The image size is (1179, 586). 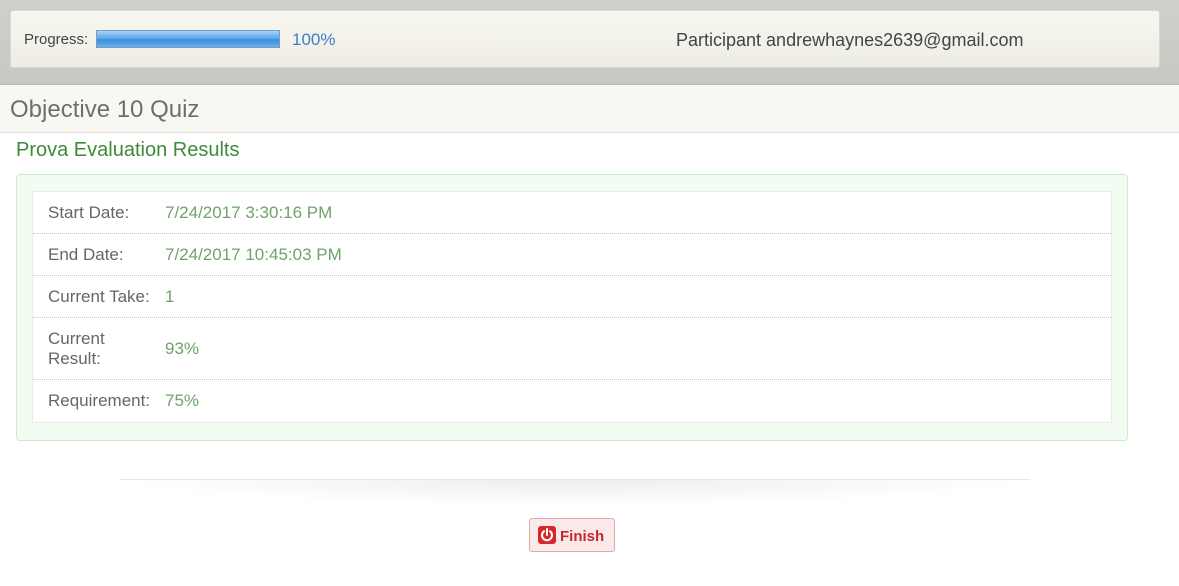 I want to click on row-value: 7/24/2017 10:45:03 PM, so click(x=253, y=254).